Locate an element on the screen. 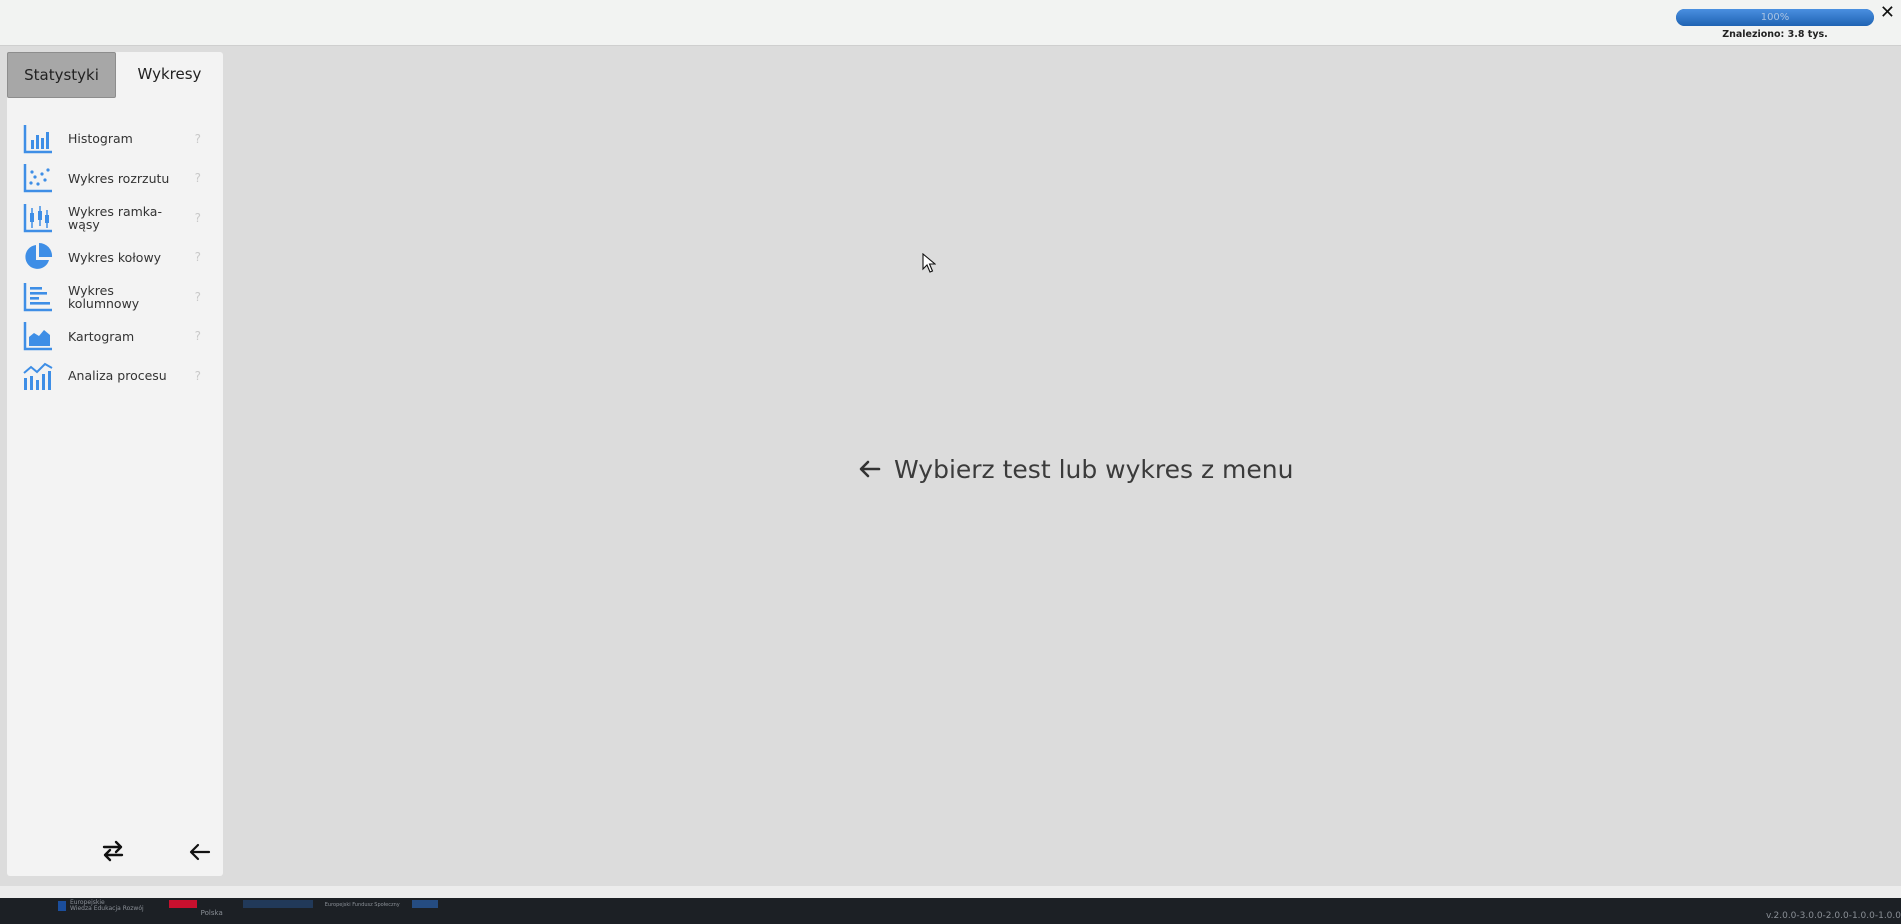 The image size is (1901, 924). progress-area: 100% Znaleziono: 3.8 tys. is located at coordinates (1775, 24).